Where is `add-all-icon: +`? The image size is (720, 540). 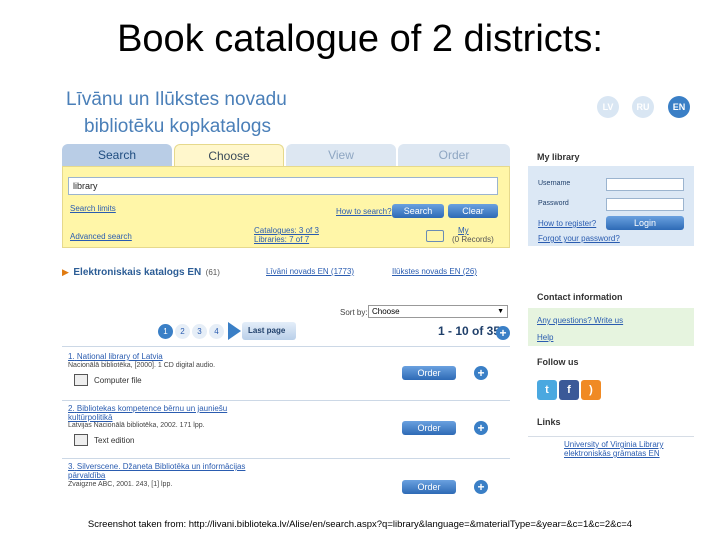 add-all-icon: + is located at coordinates (503, 333).